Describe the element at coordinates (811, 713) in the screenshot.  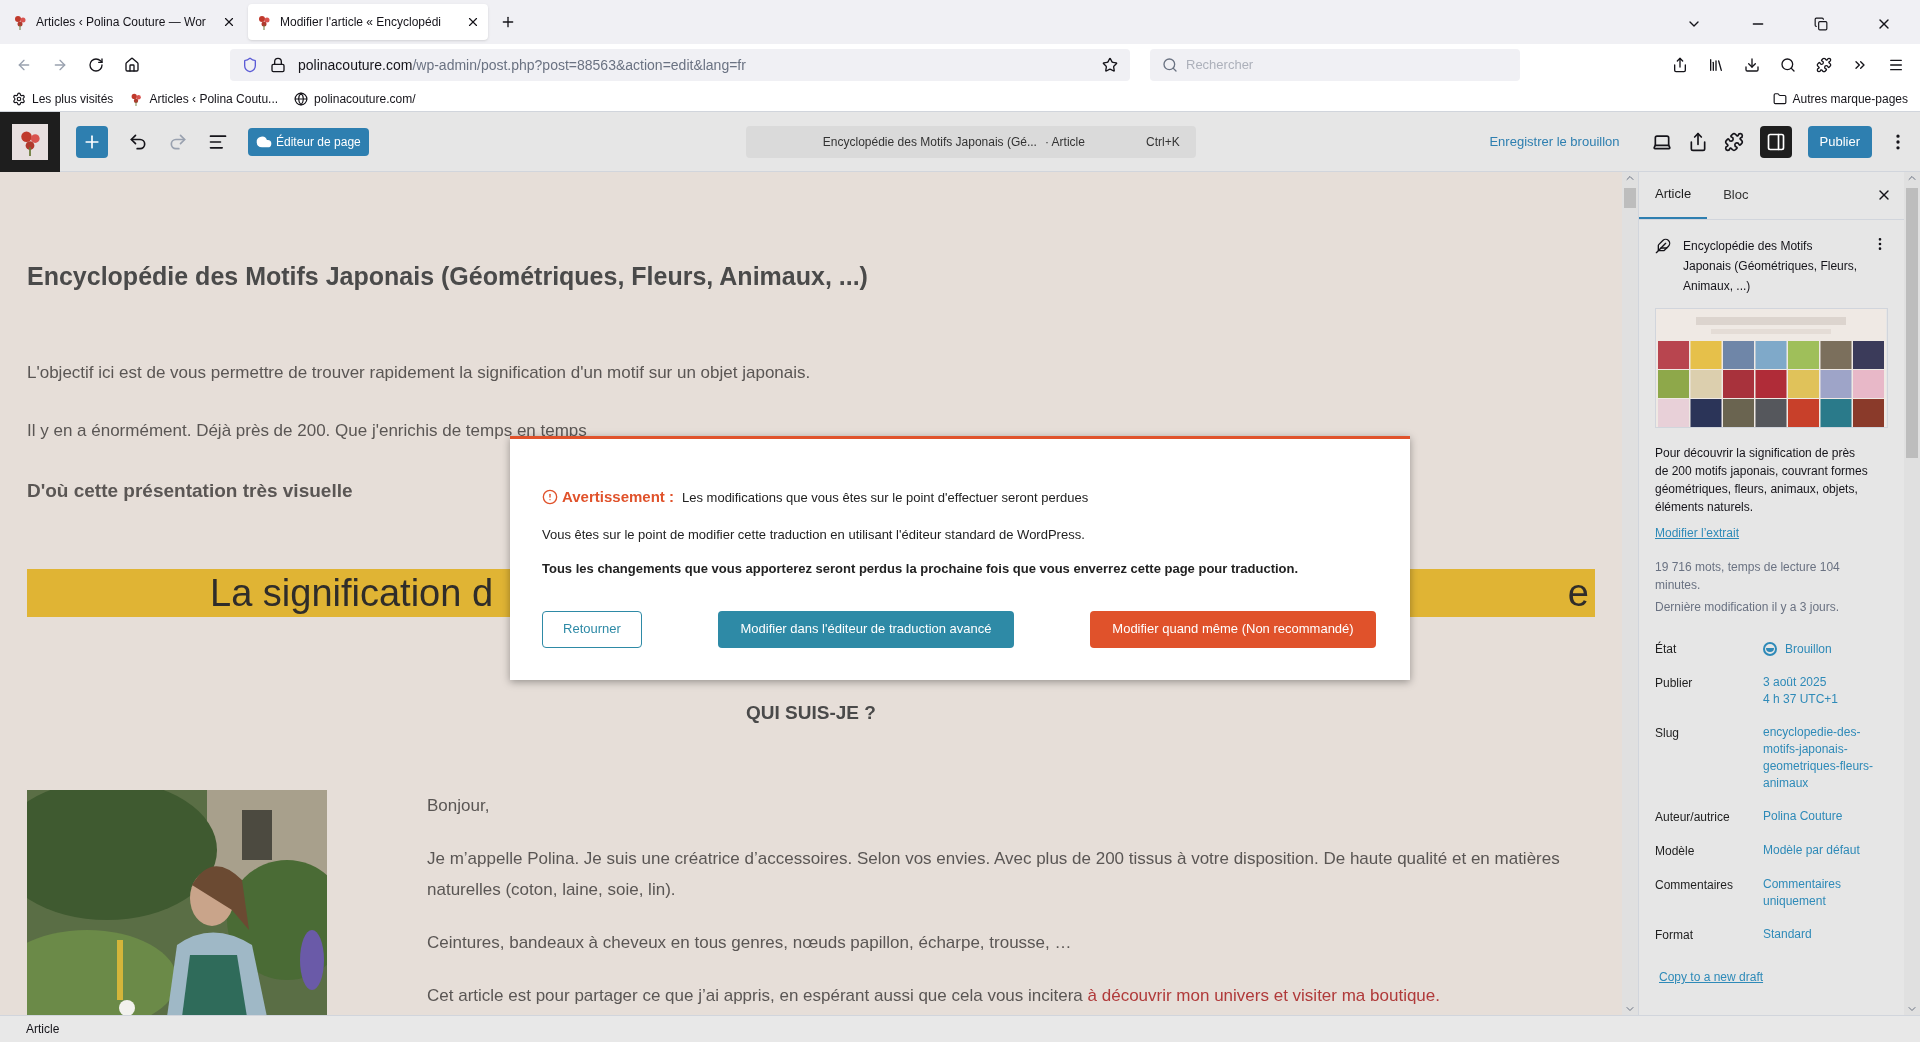
I see `section-heading: QUI SUIS-JE ?` at that location.